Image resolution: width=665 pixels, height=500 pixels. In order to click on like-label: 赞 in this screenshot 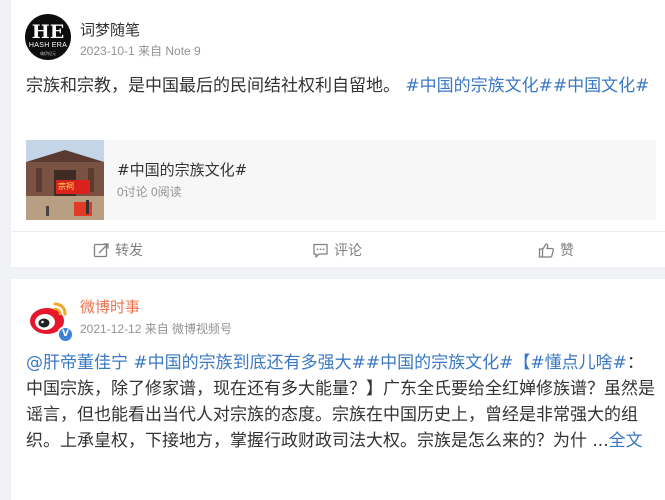, I will do `click(567, 251)`.